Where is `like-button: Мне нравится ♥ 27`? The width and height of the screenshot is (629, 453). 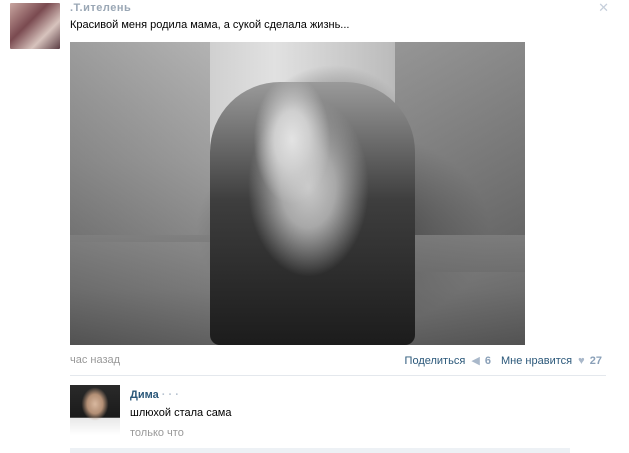
like-button: Мне нравится ♥ 27 is located at coordinates (551, 361).